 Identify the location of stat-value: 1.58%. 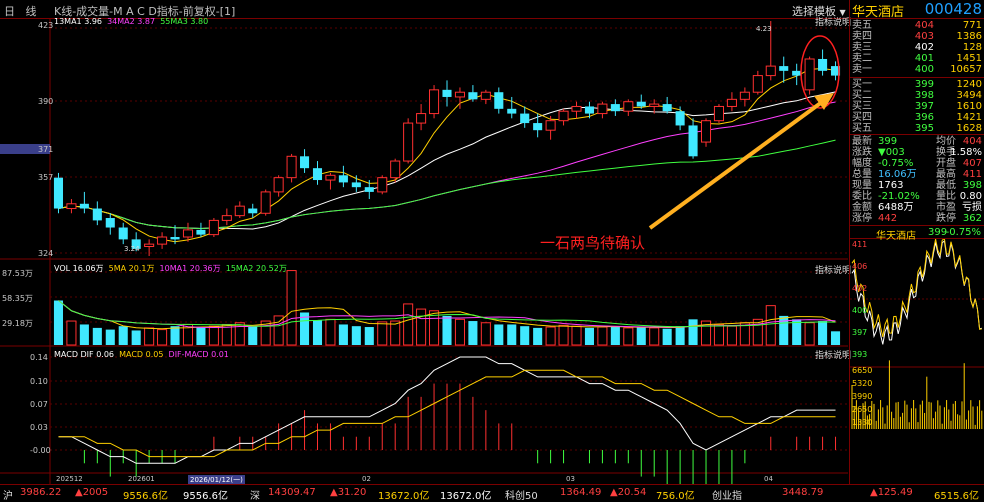
(966, 152).